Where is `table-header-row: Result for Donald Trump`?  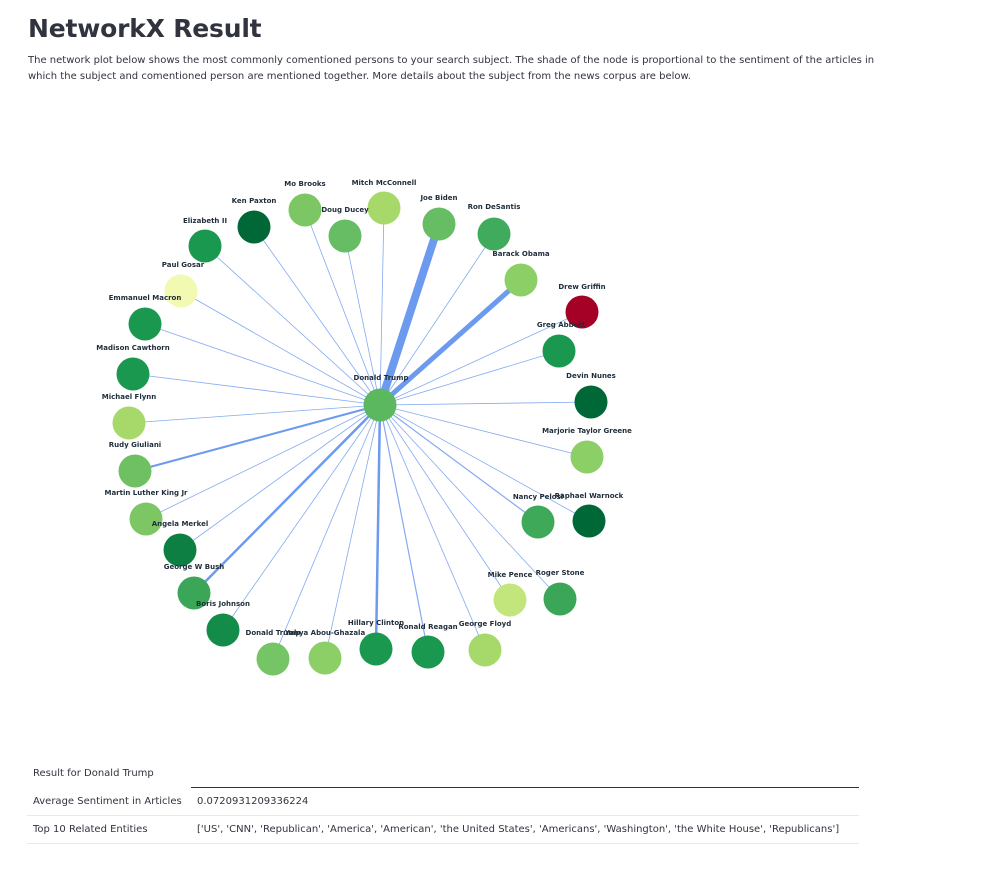
table-header-row: Result for Donald Trump is located at coordinates (443, 774).